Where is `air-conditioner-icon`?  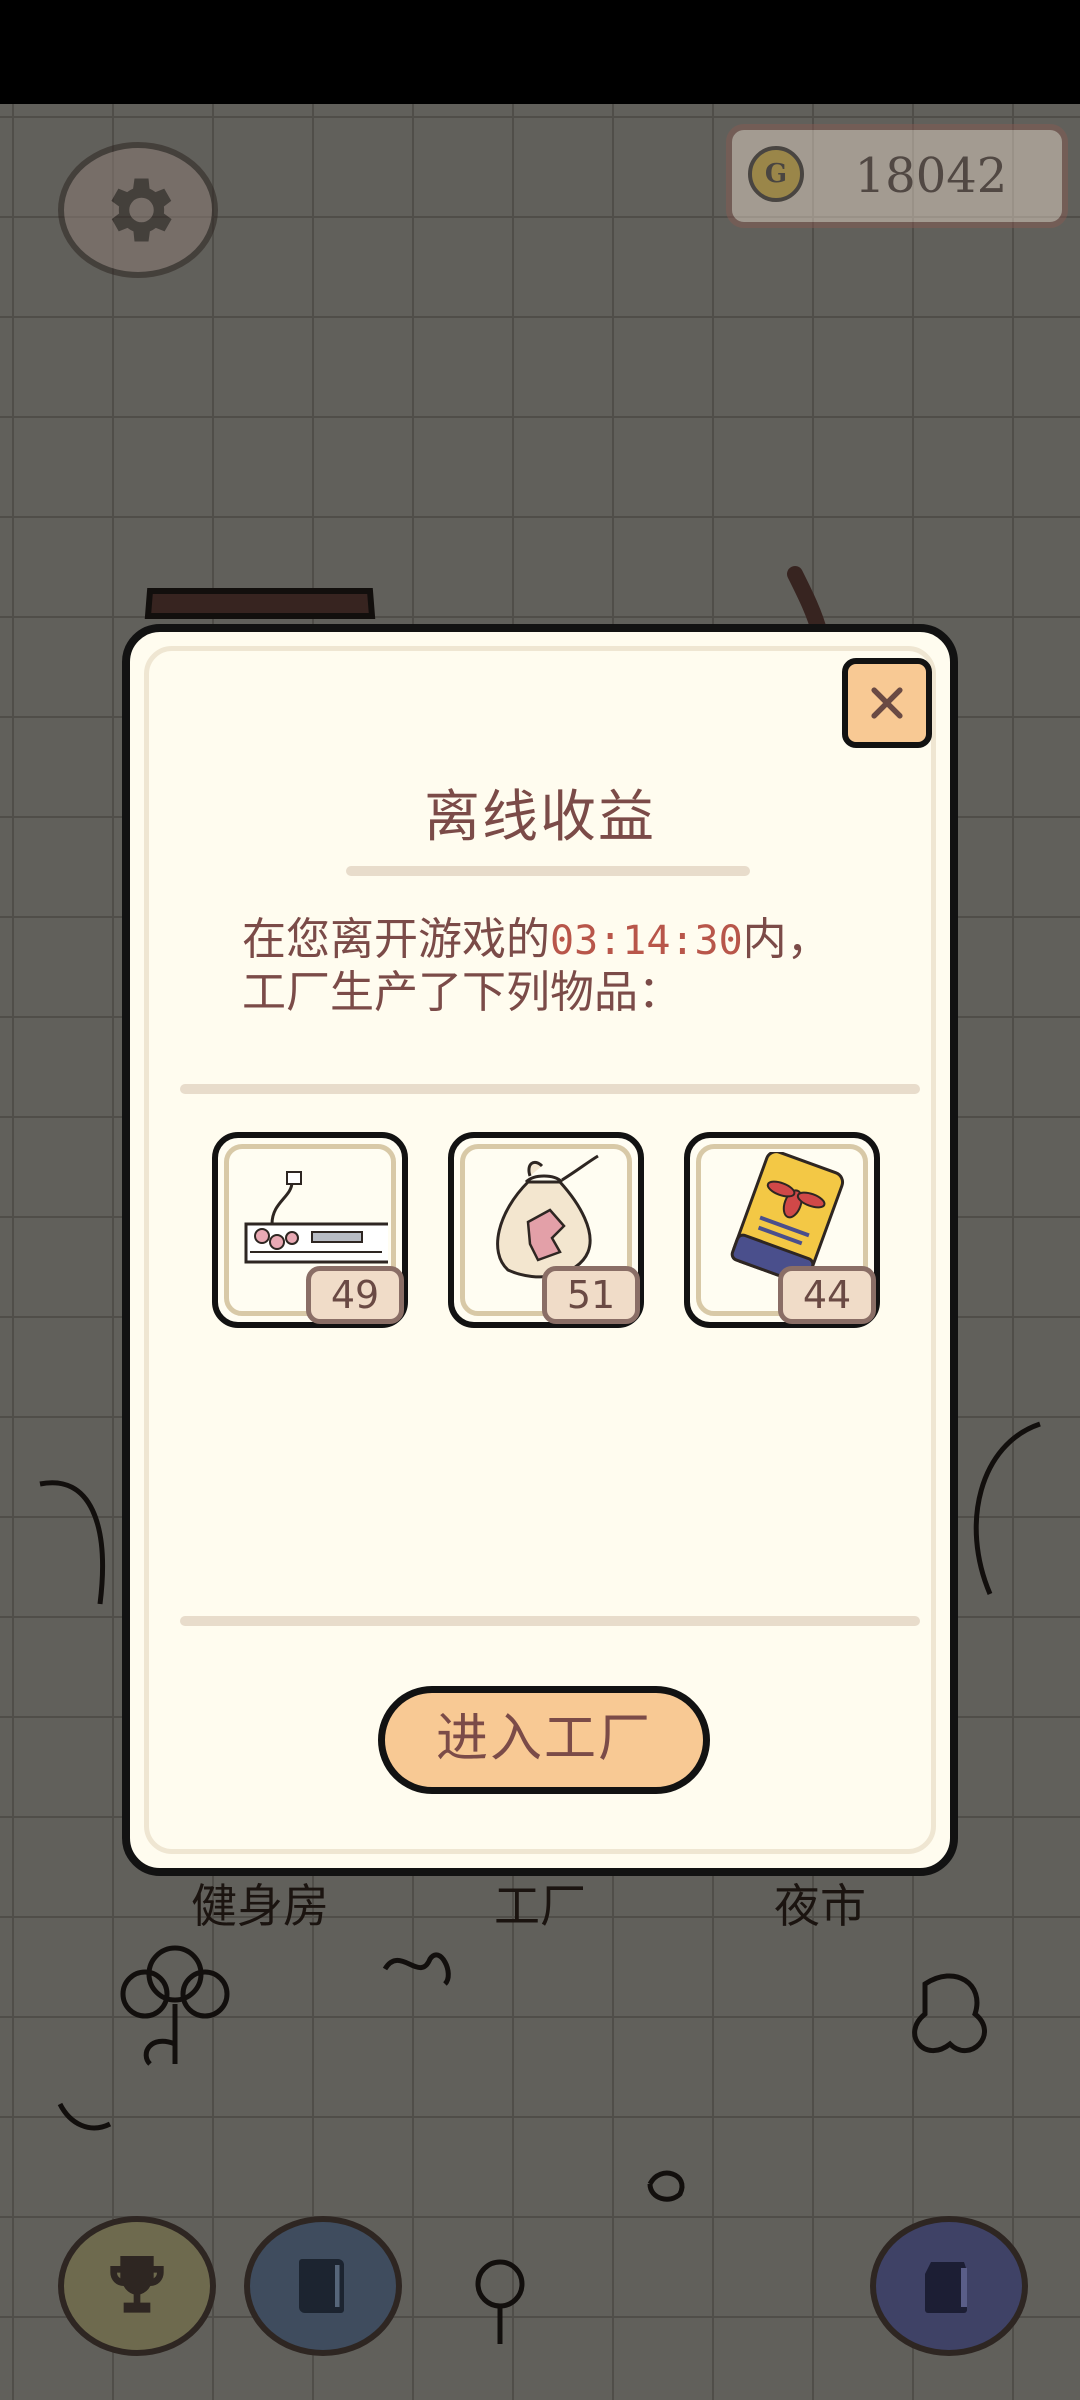 air-conditioner-icon is located at coordinates (316, 1217).